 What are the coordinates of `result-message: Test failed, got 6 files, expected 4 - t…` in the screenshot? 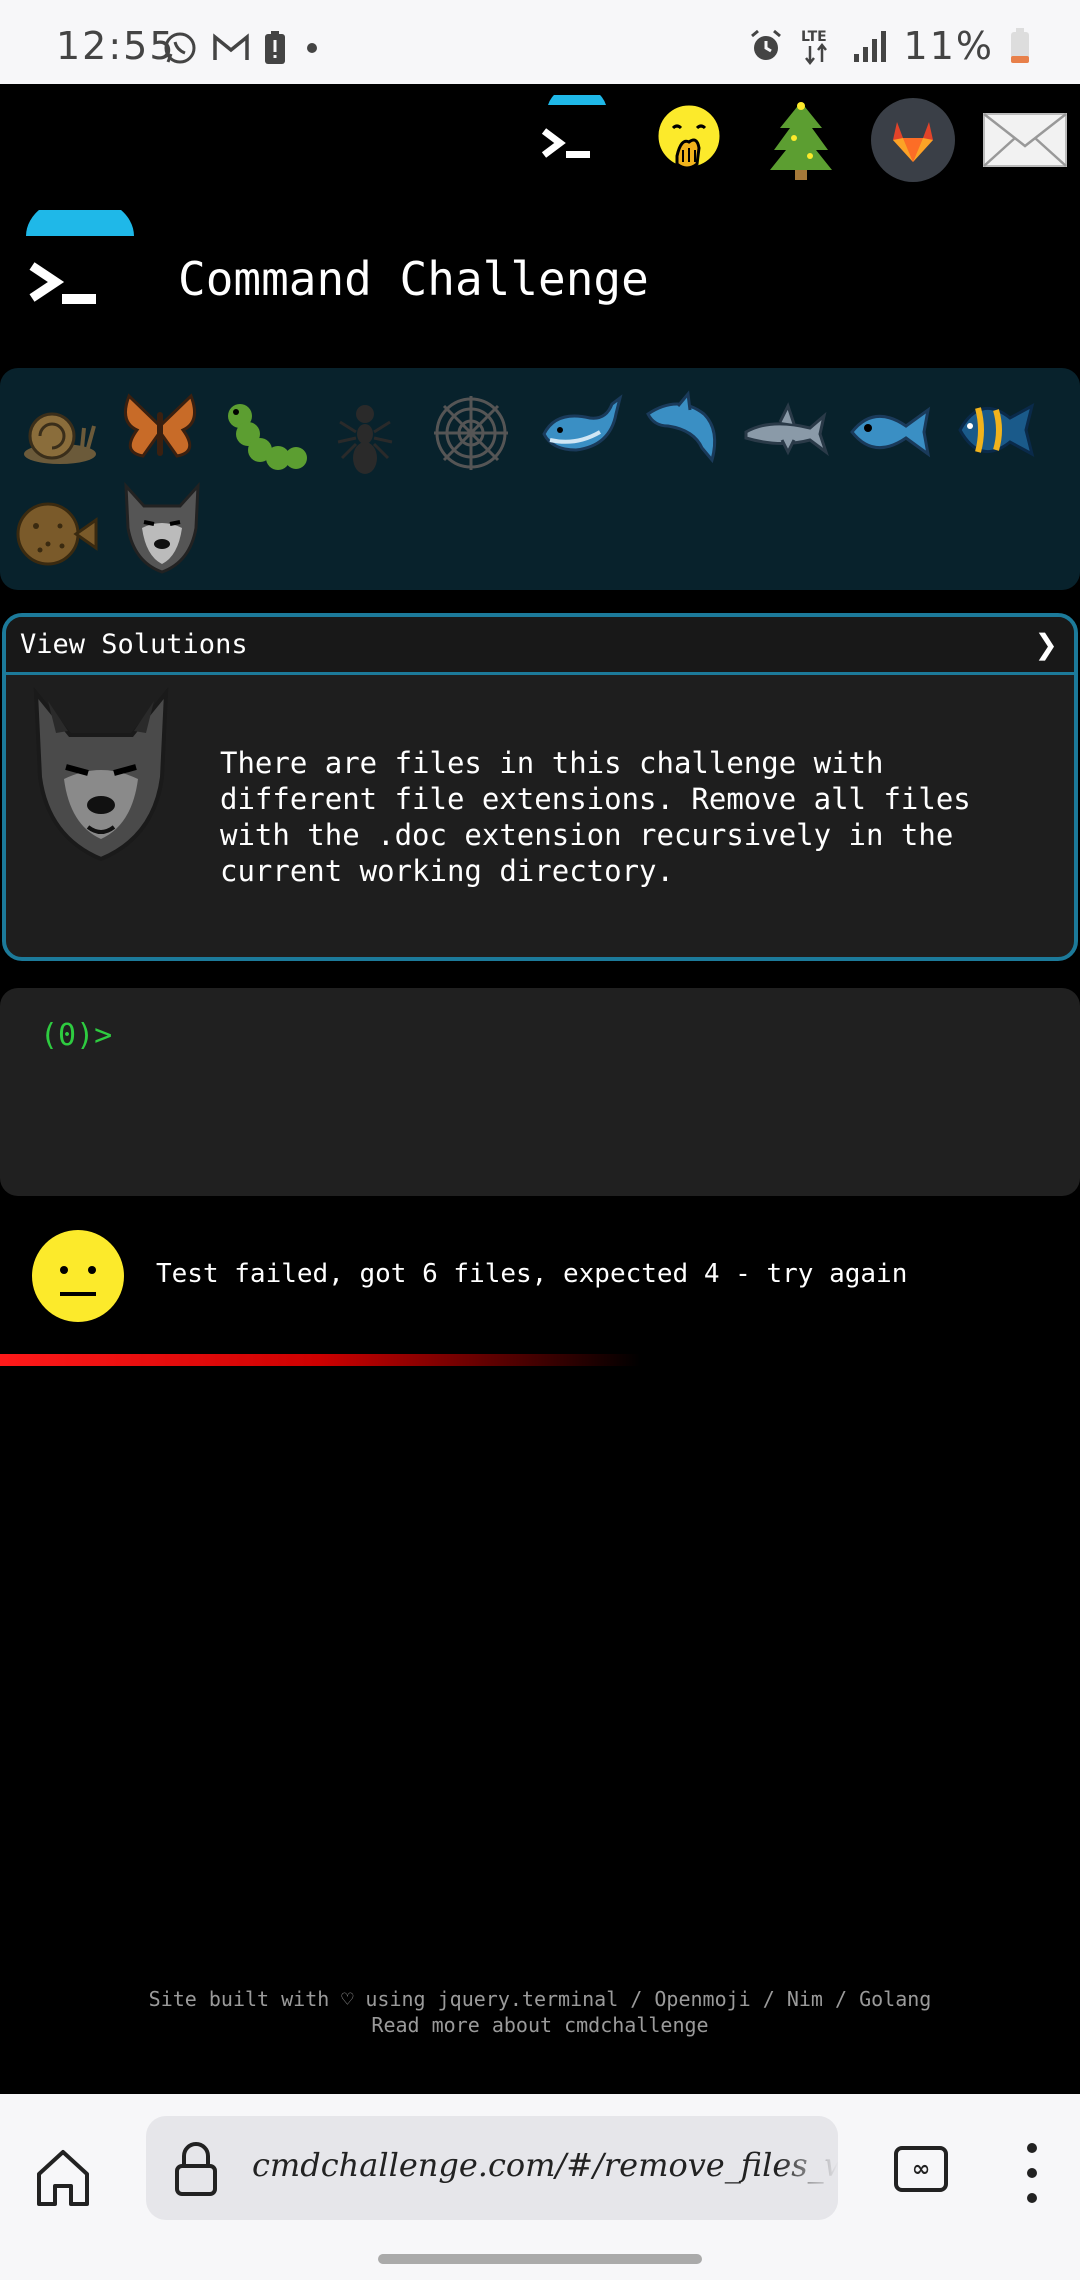 It's located at (532, 1274).